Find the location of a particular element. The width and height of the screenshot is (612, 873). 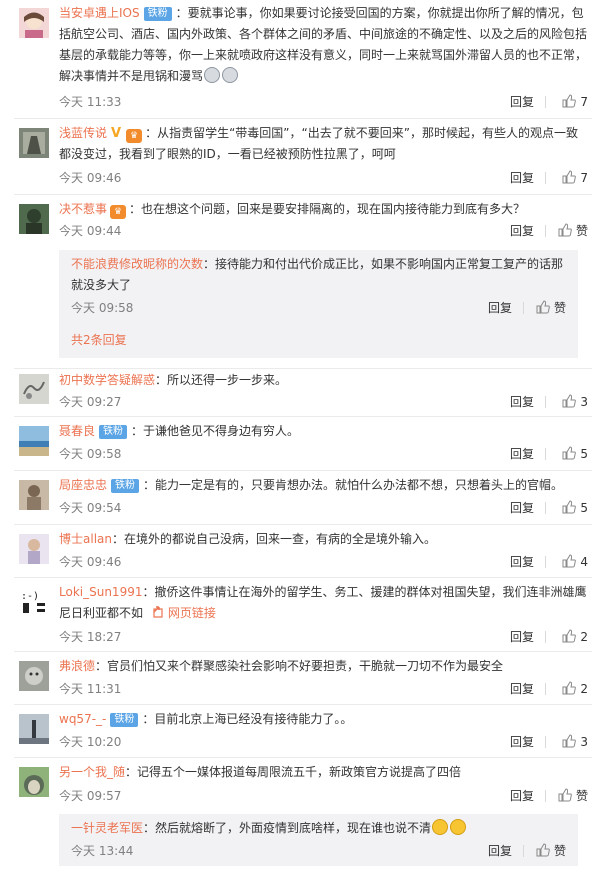

like-button: 4 is located at coordinates (572, 562).